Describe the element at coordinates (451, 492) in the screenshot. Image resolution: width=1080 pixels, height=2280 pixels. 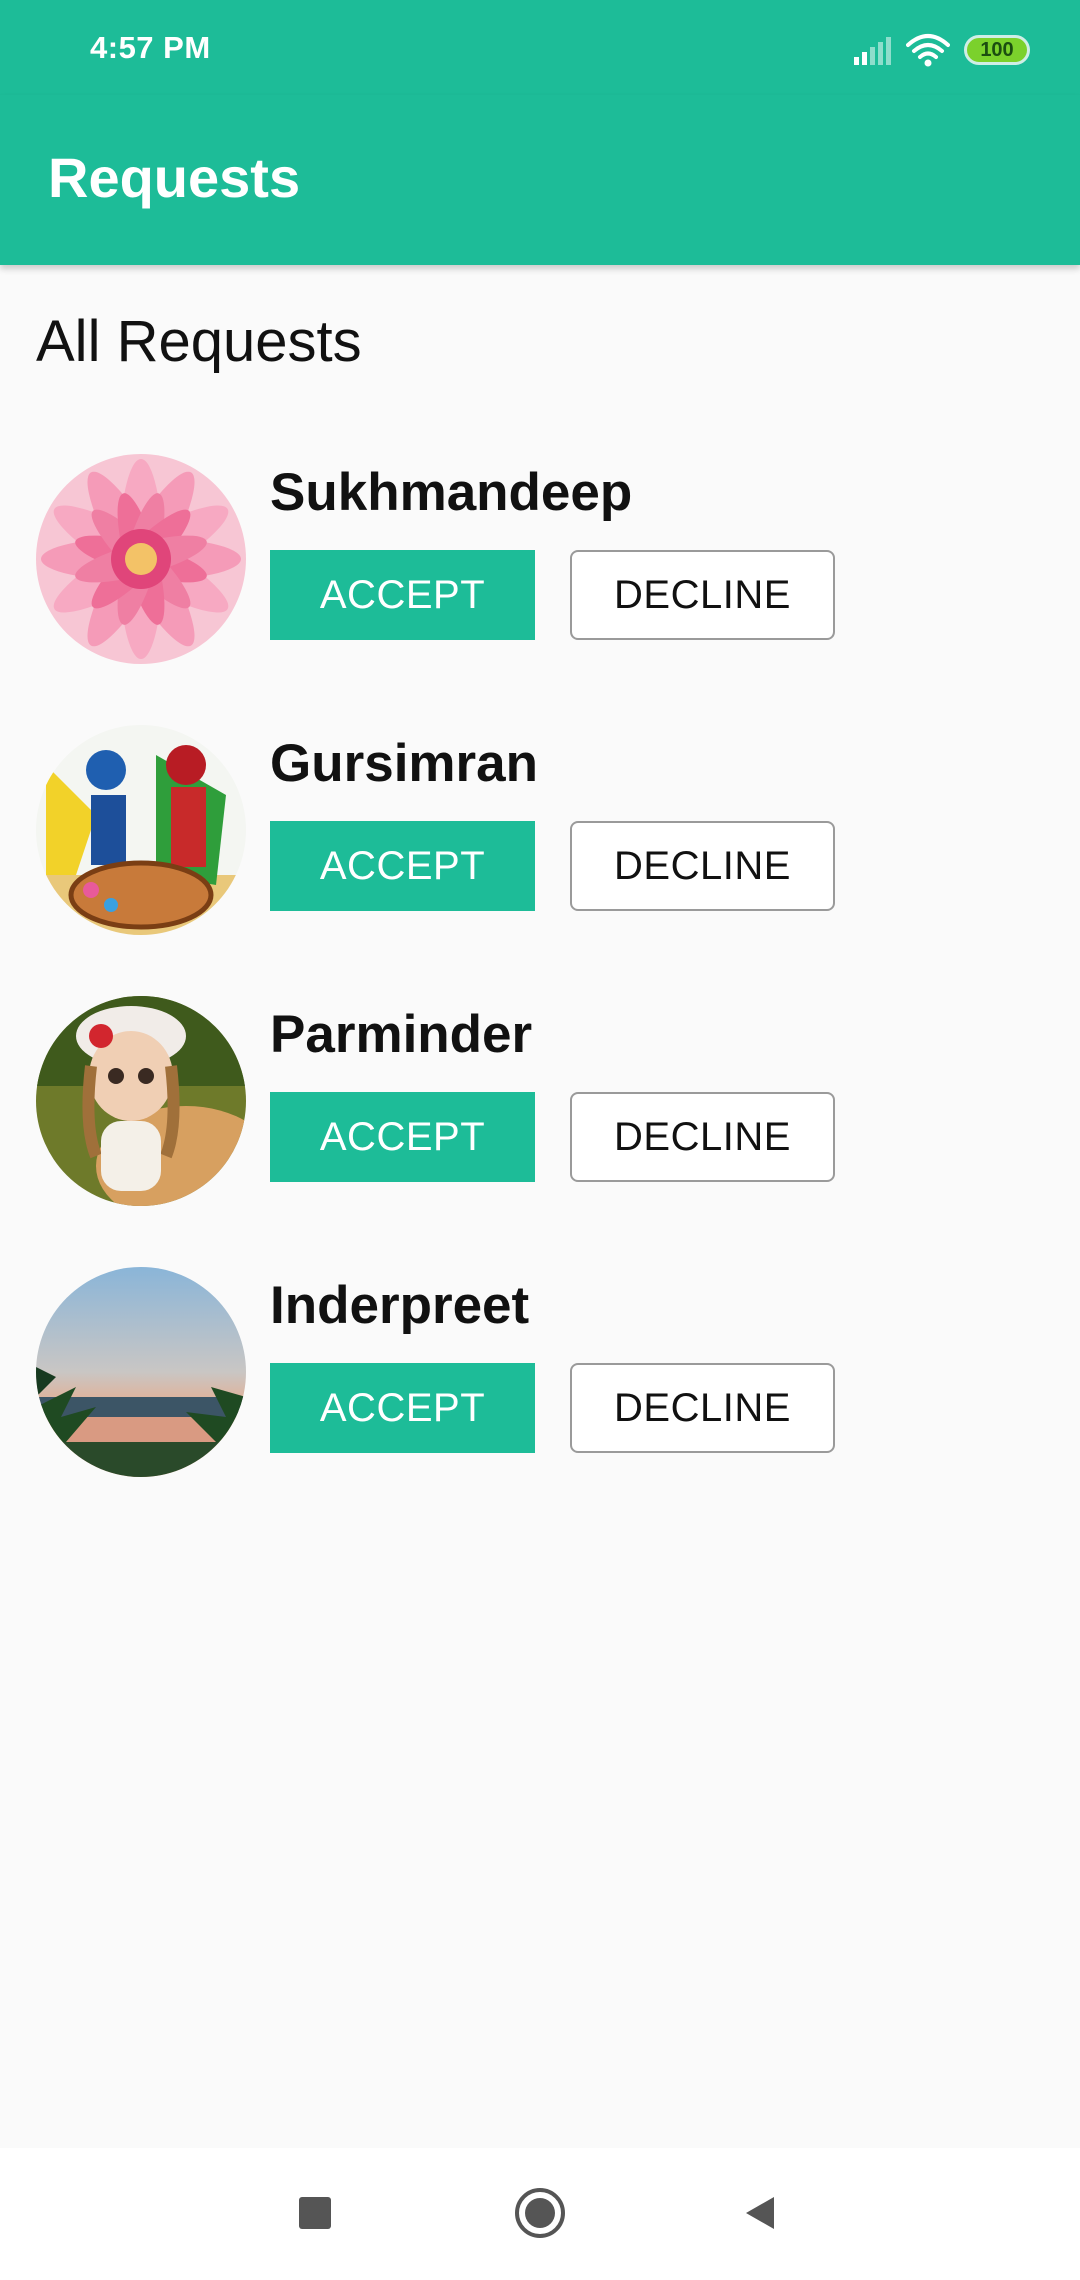
I see `requester-name: Sukhmandeep` at that location.